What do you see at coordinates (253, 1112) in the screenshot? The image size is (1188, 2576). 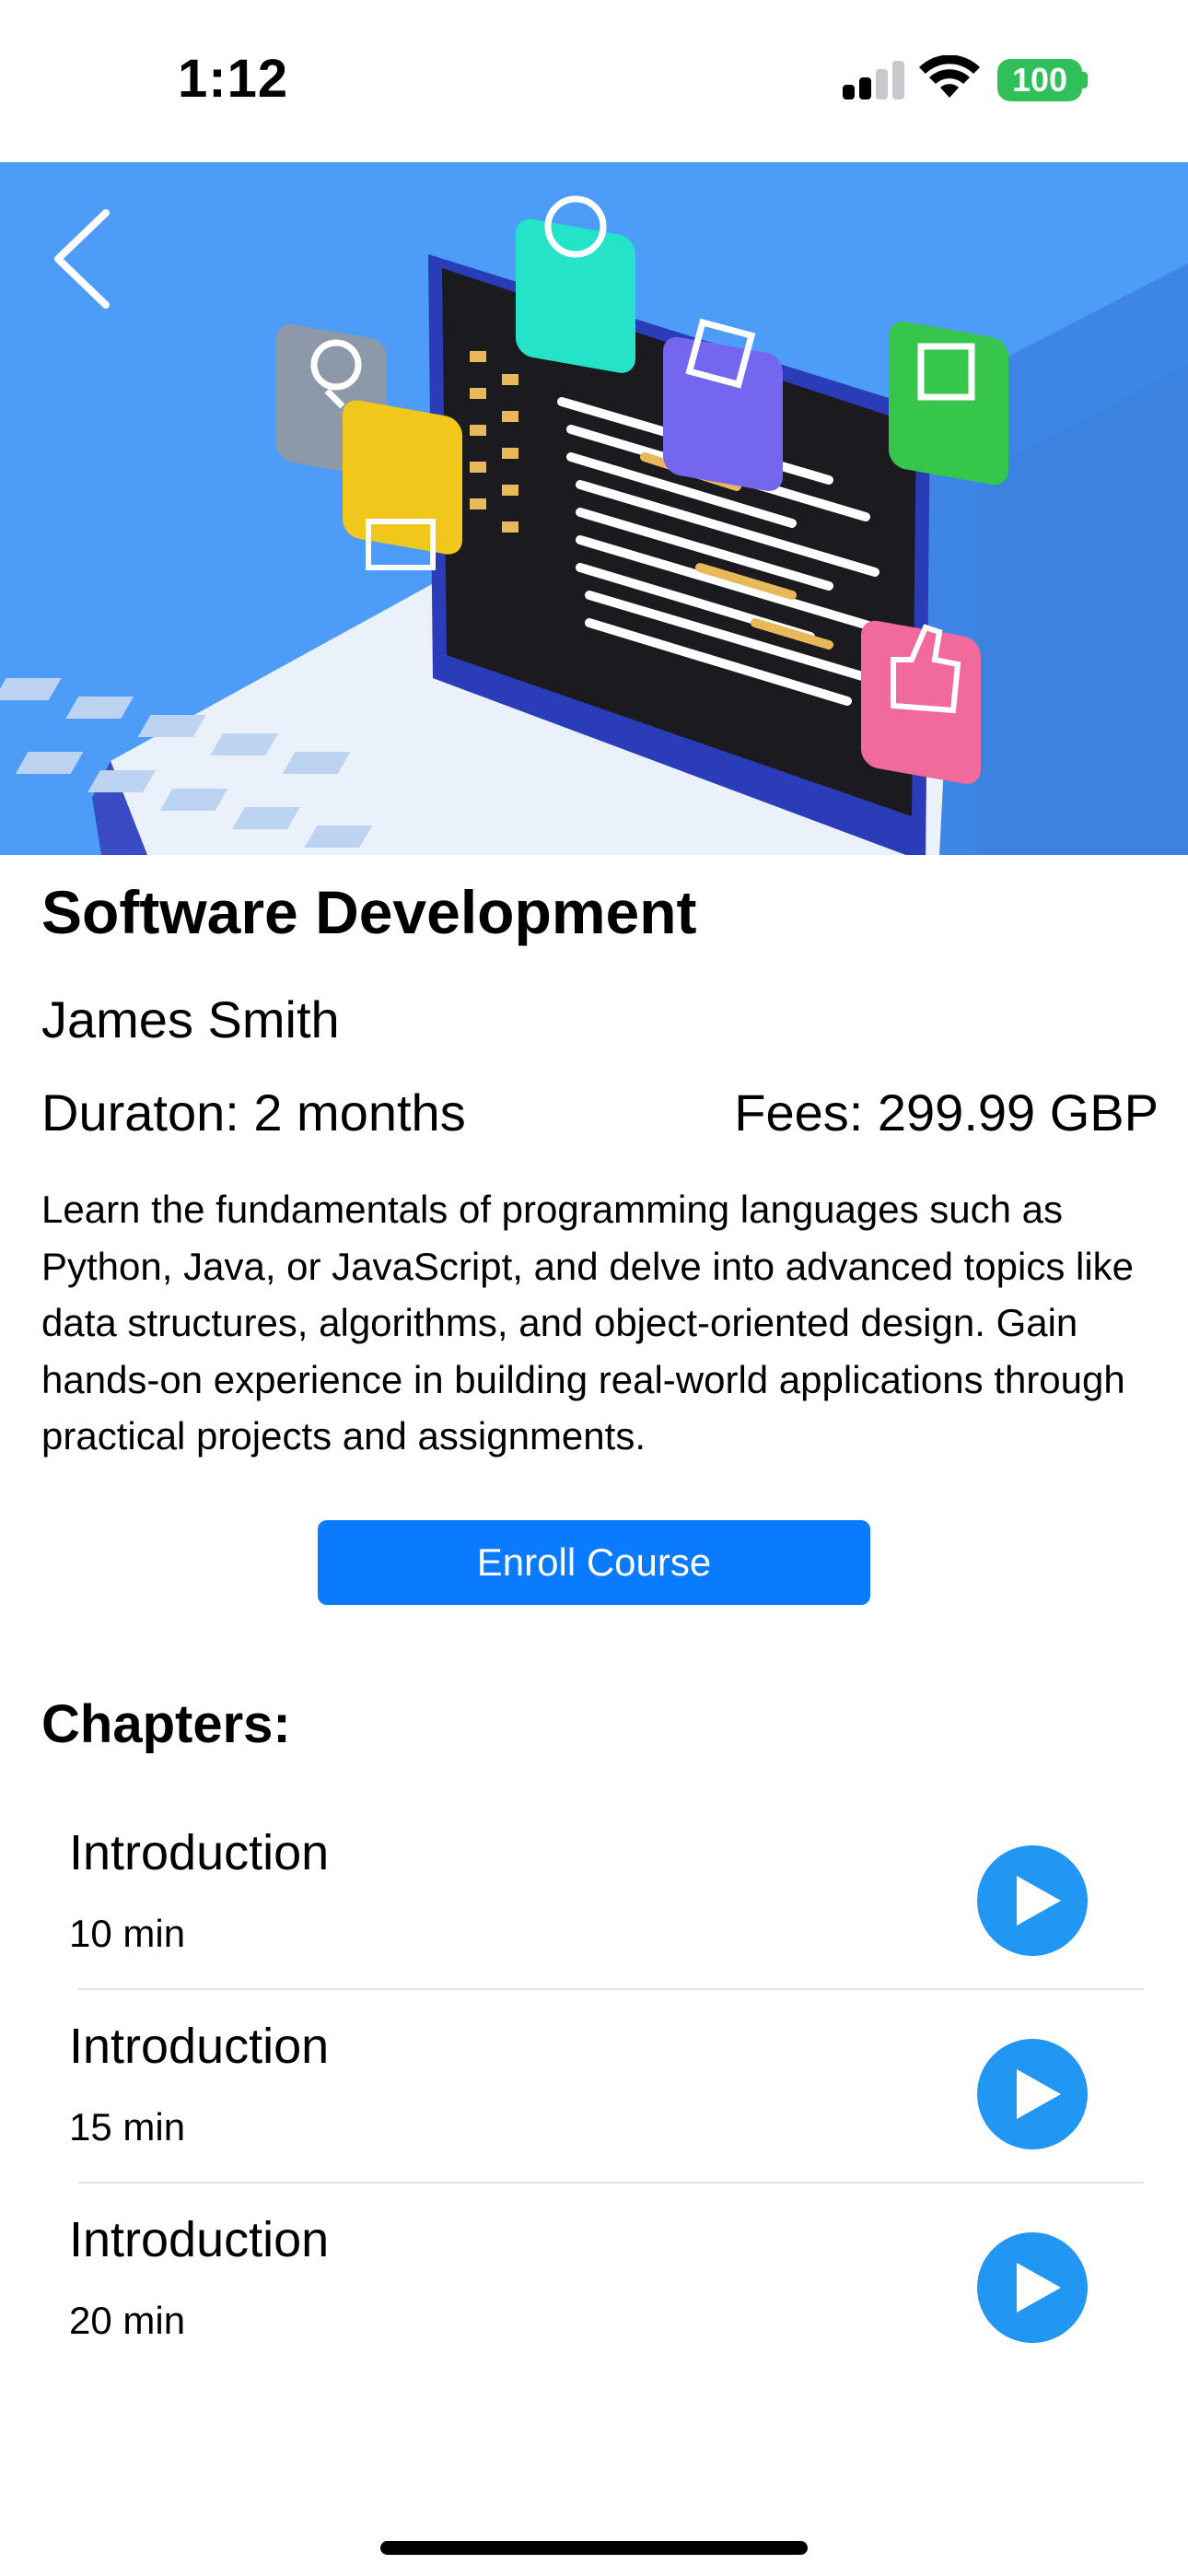 I see `course-duration: Duraton: 2 months` at bounding box center [253, 1112].